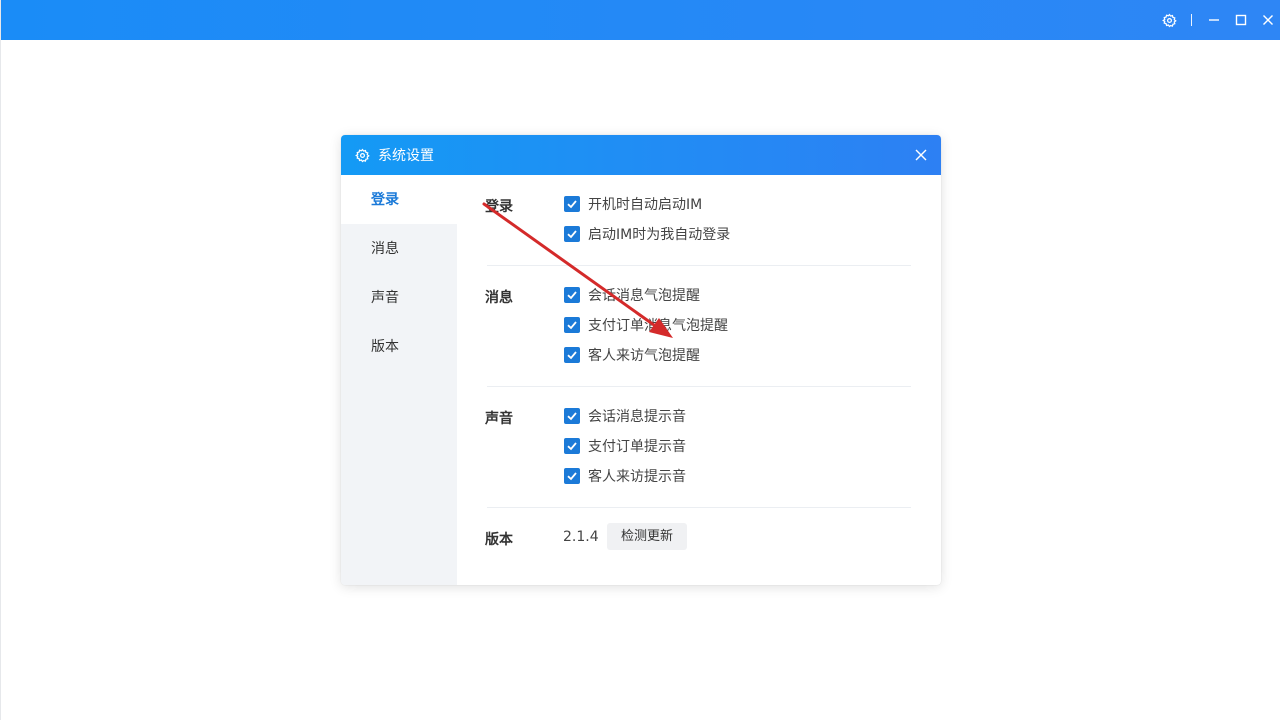  I want to click on option-label: 客人来访气泡提醒, so click(644, 356).